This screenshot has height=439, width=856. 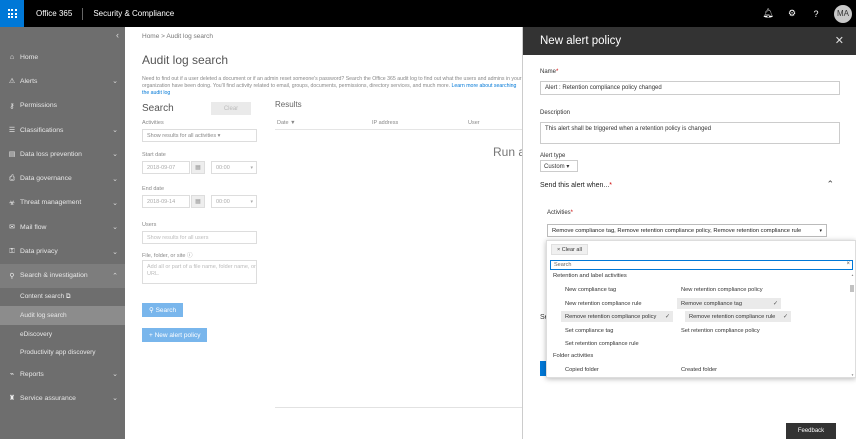 I want to click on sidebar-subitem-audit-log-search: Audit log search, so click(x=62, y=315).